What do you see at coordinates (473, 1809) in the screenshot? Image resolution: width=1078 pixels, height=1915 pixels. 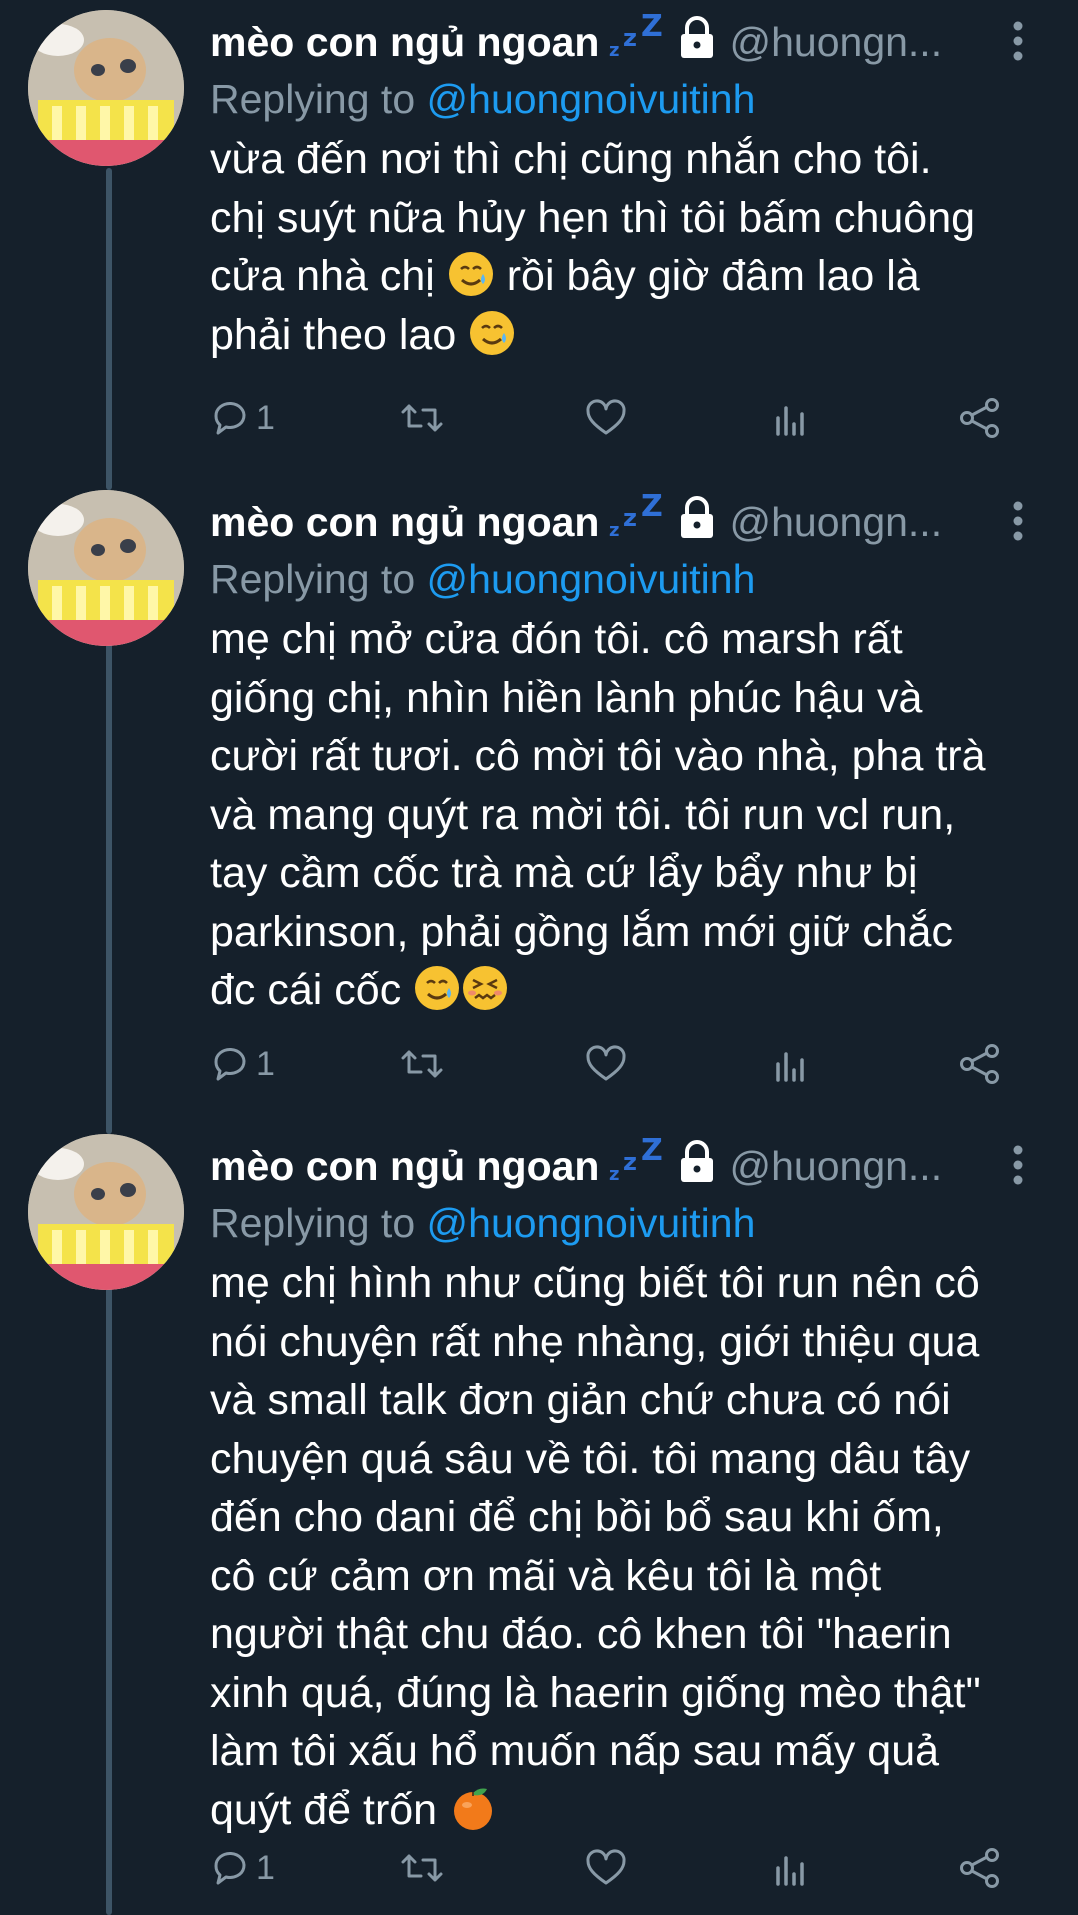 I see `tangerine-icon` at bounding box center [473, 1809].